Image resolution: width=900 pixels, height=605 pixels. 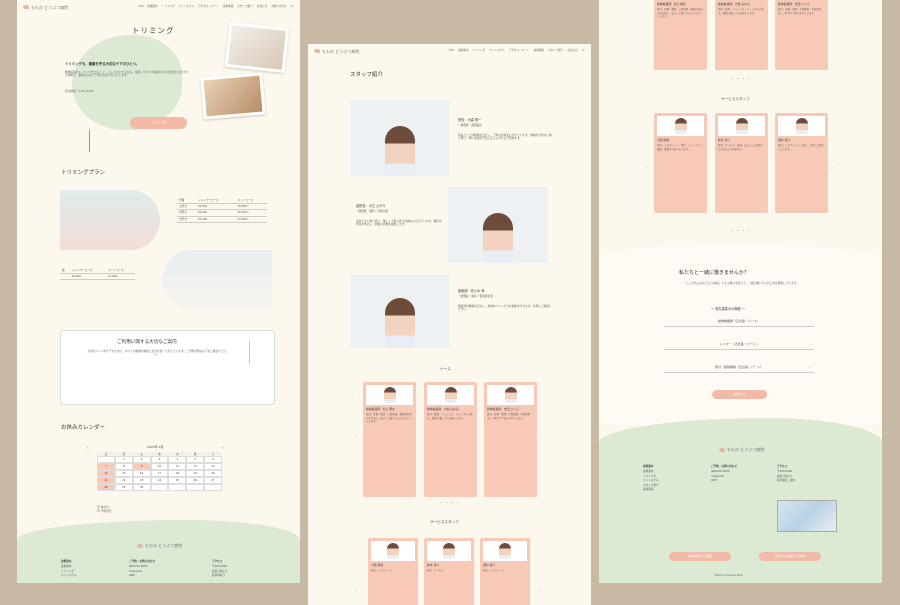 I want to click on job-accordion-item: 受付・動物補助（正社員・パート） ›, so click(x=739, y=368).